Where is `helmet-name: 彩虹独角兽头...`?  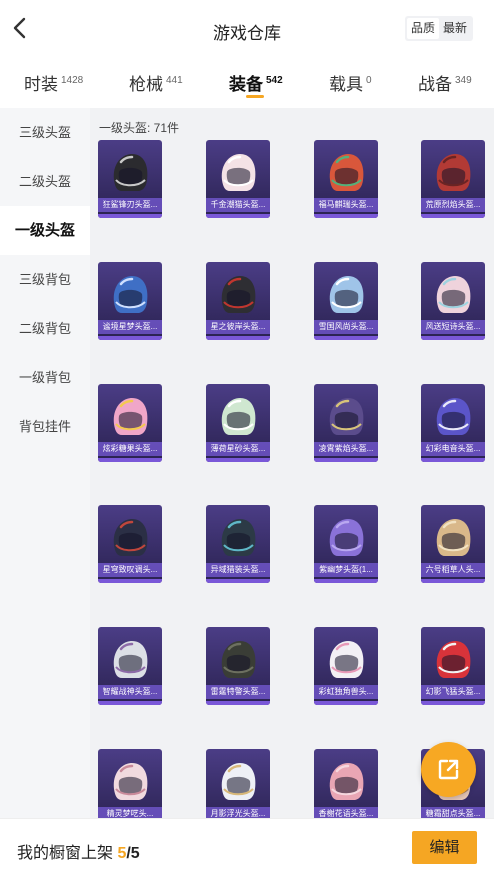
helmet-name: 彩虹独角兽头... is located at coordinates (346, 692).